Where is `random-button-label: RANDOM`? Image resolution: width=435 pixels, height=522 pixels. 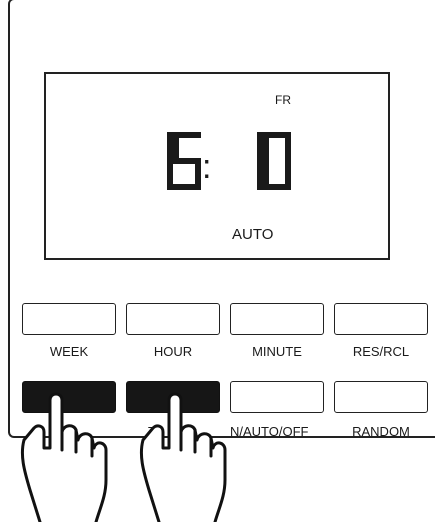 random-button-label: RANDOM is located at coordinates (381, 431).